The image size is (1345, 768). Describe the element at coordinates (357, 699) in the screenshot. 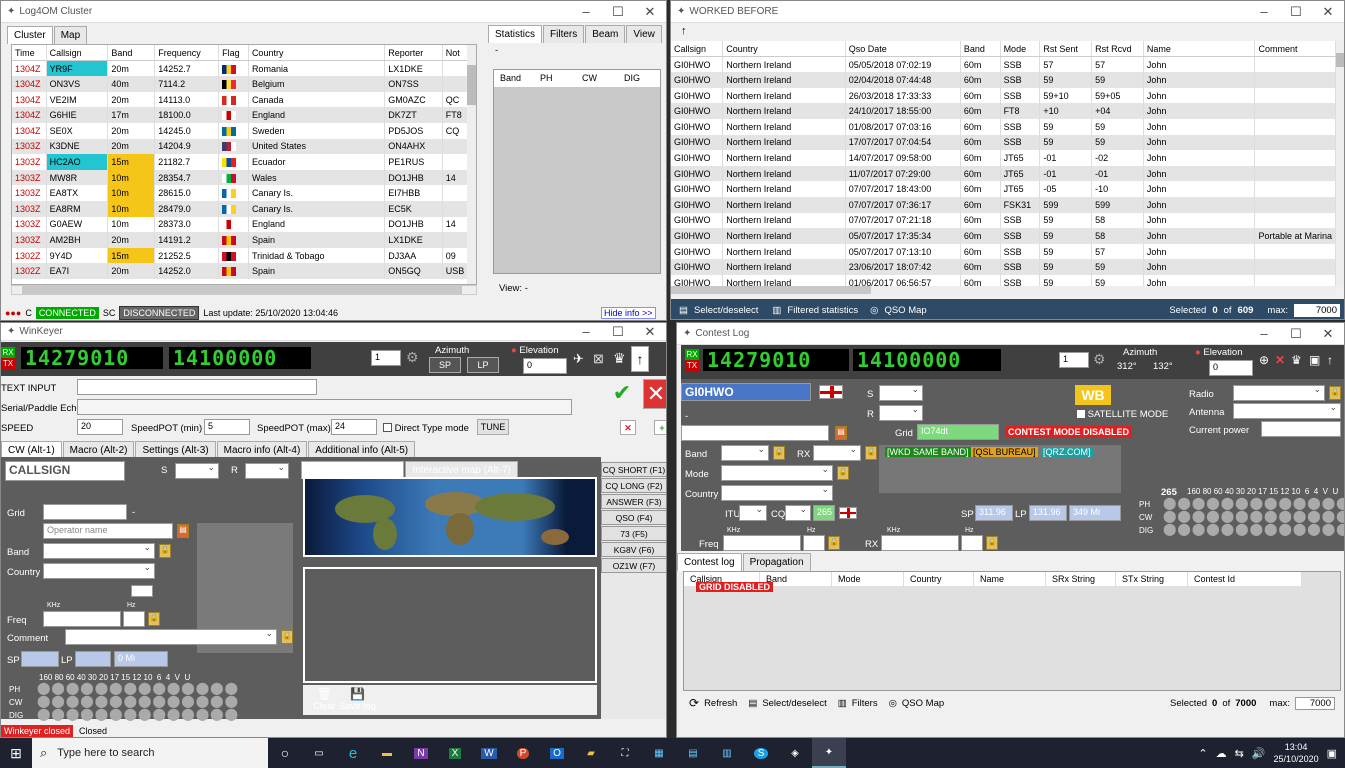

I see `save-log-button: 💾 Save log` at that location.